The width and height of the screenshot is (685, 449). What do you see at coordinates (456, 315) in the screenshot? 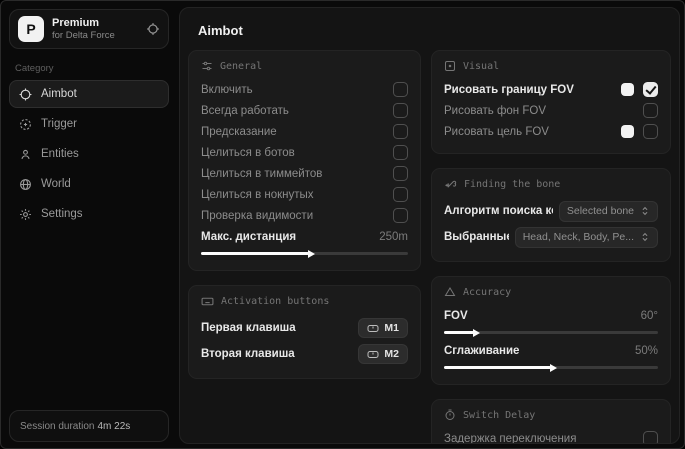
I see `slider-label: FOV` at bounding box center [456, 315].